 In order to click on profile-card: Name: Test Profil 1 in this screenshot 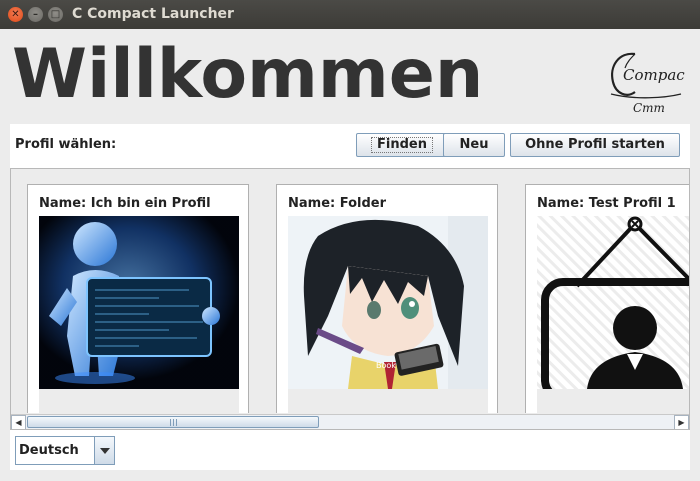, I will do `click(607, 298)`.